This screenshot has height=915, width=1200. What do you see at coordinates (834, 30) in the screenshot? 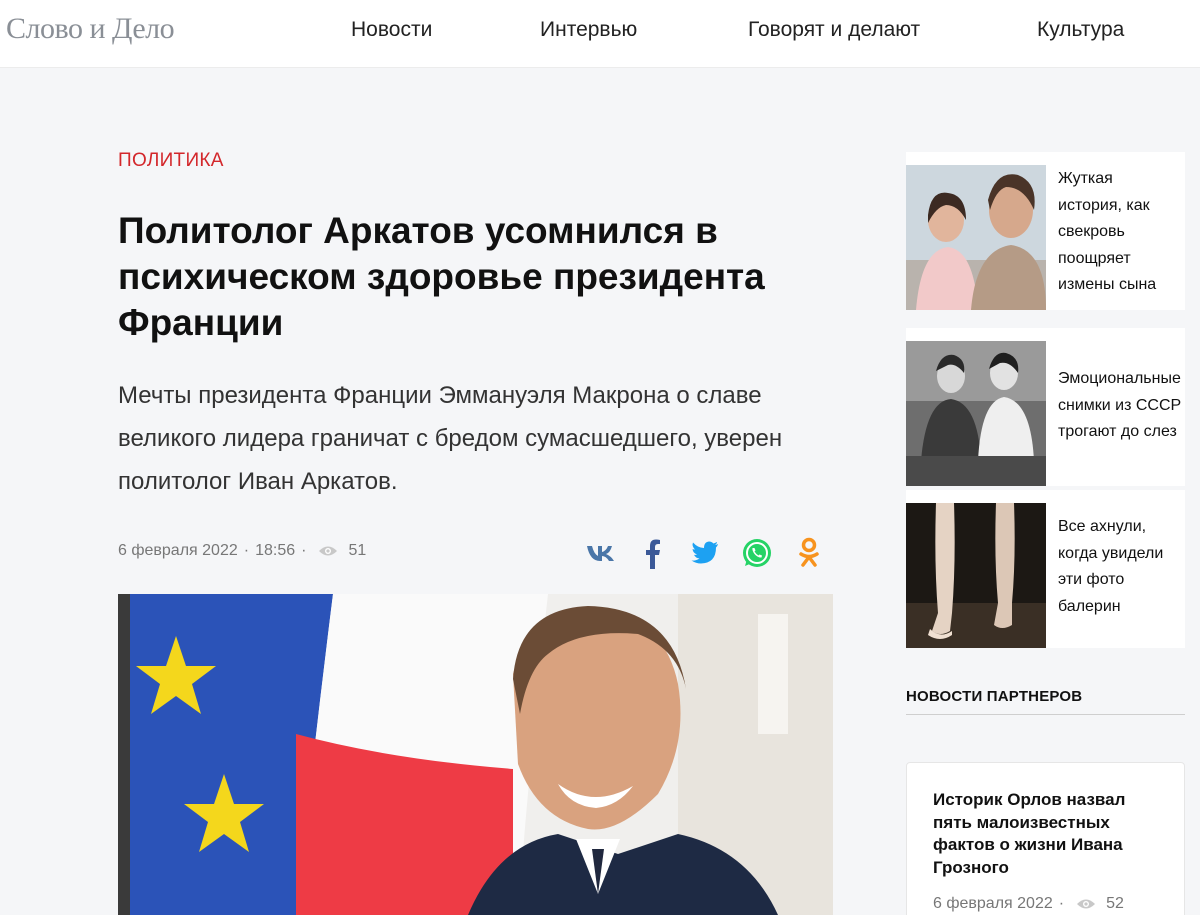
I see `nav-item-say-and-do: Говорят и делают` at bounding box center [834, 30].